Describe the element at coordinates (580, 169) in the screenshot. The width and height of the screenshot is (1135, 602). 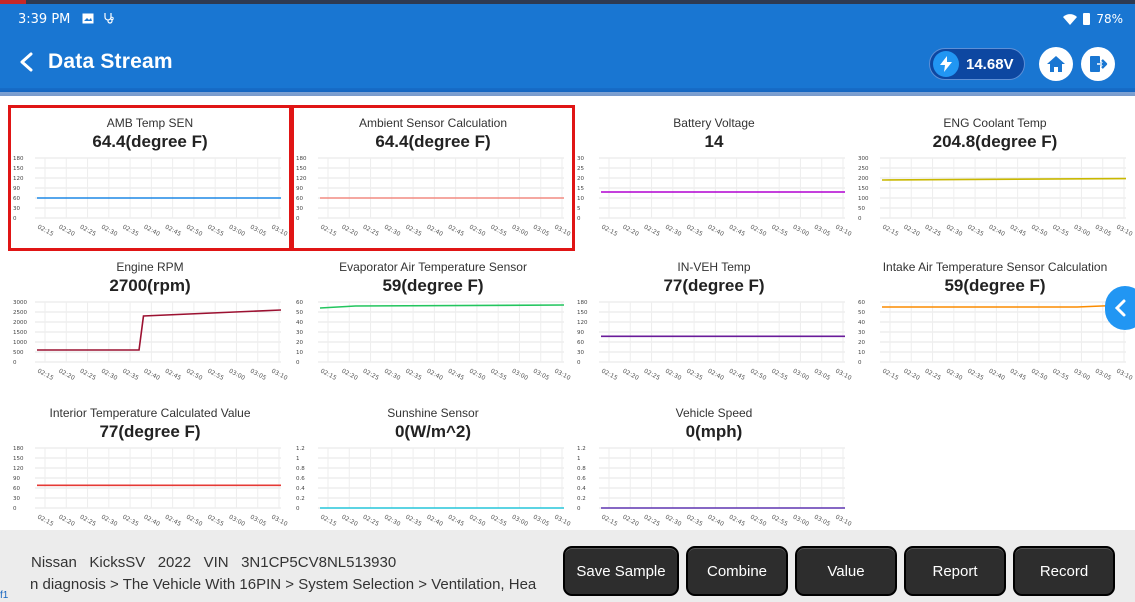
I see `y-tick-label: 25` at that location.